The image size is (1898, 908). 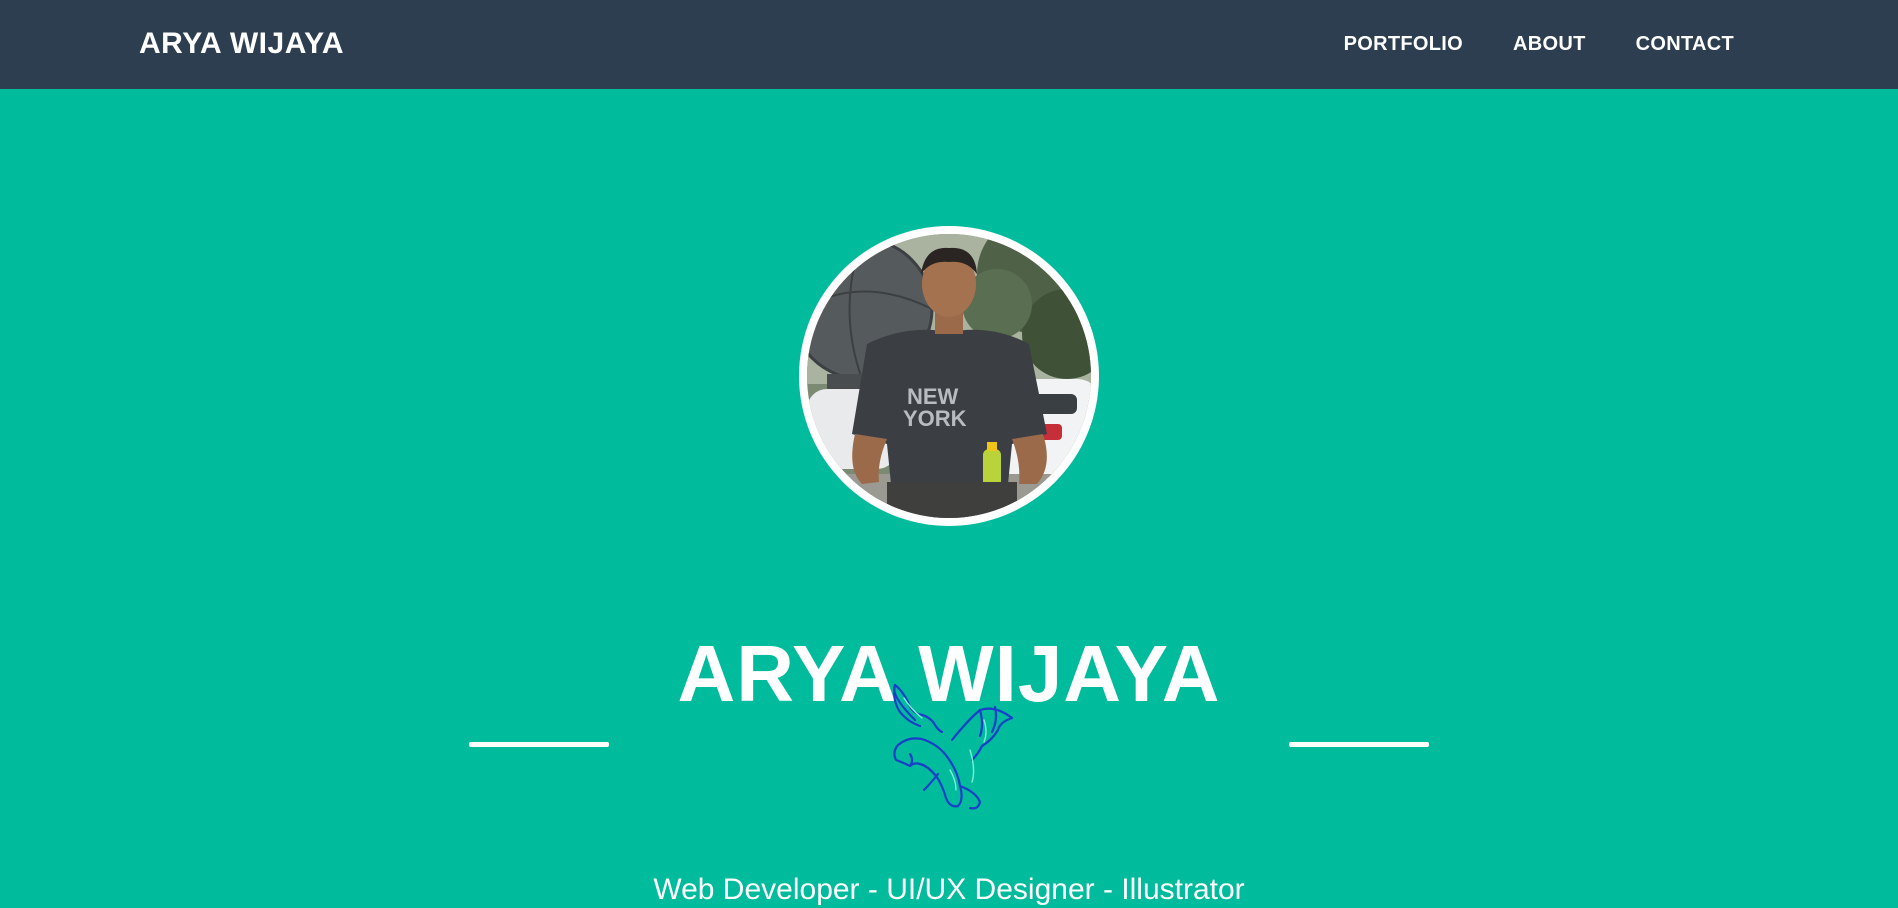 What do you see at coordinates (1403, 44) in the screenshot?
I see `nav-link-portfolio: PORTFOLIO` at bounding box center [1403, 44].